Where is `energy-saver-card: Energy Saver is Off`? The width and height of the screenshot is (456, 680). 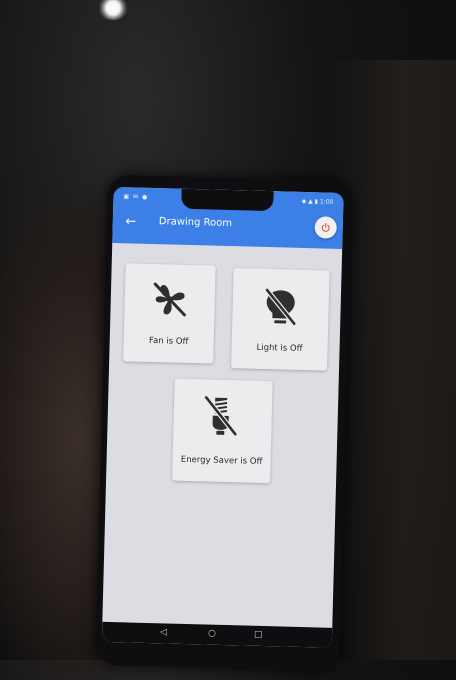
energy-saver-card: Energy Saver is Off is located at coordinates (222, 431).